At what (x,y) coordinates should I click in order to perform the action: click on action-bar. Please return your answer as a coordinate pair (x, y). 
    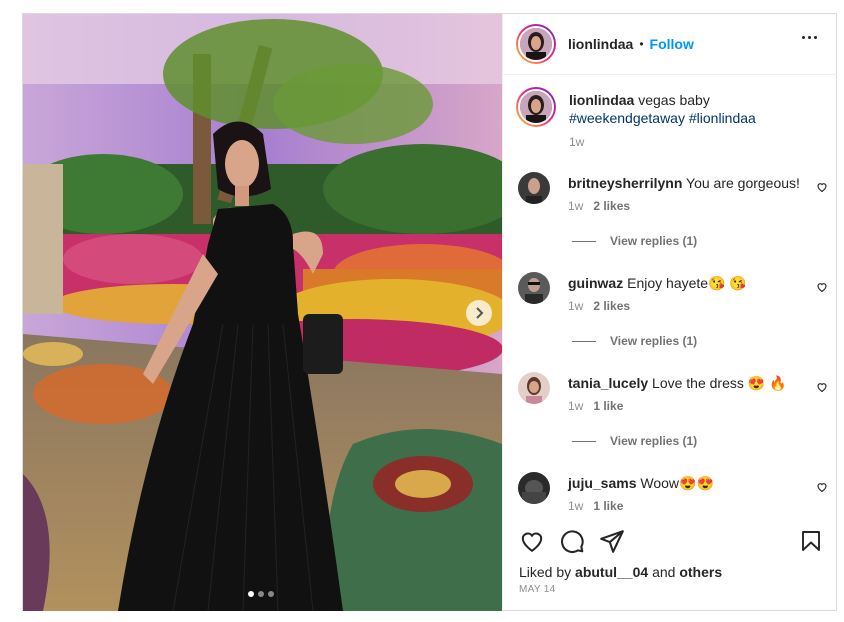
    Looking at the image, I should click on (670, 542).